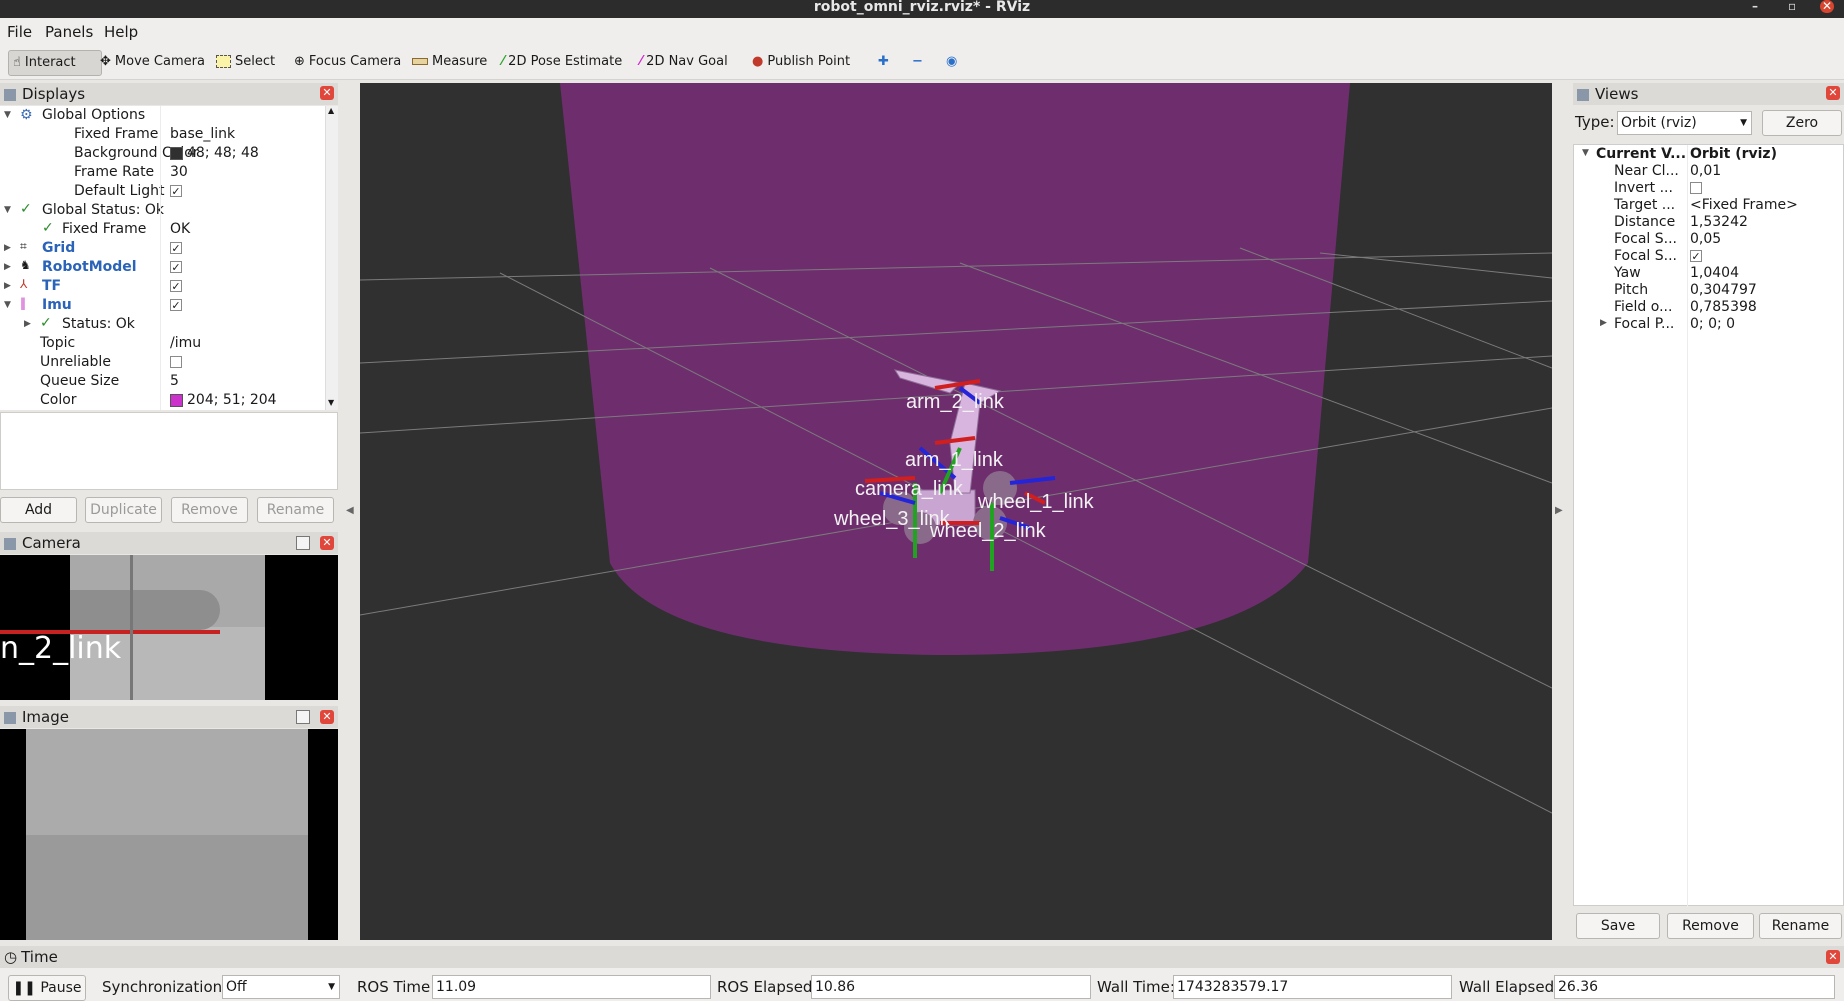 The width and height of the screenshot is (1844, 1001). I want to click on collapse-global-options-icon: ▼, so click(7, 115).